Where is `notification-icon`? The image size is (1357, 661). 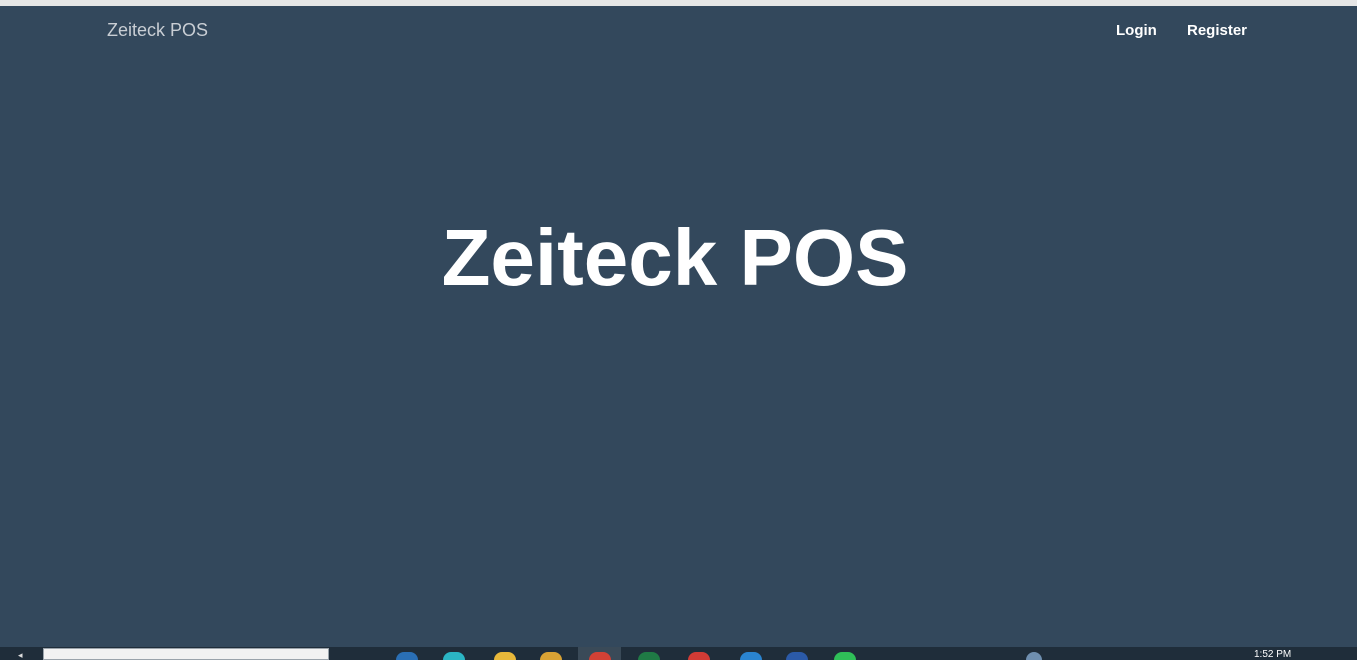 notification-icon is located at coordinates (1034, 656).